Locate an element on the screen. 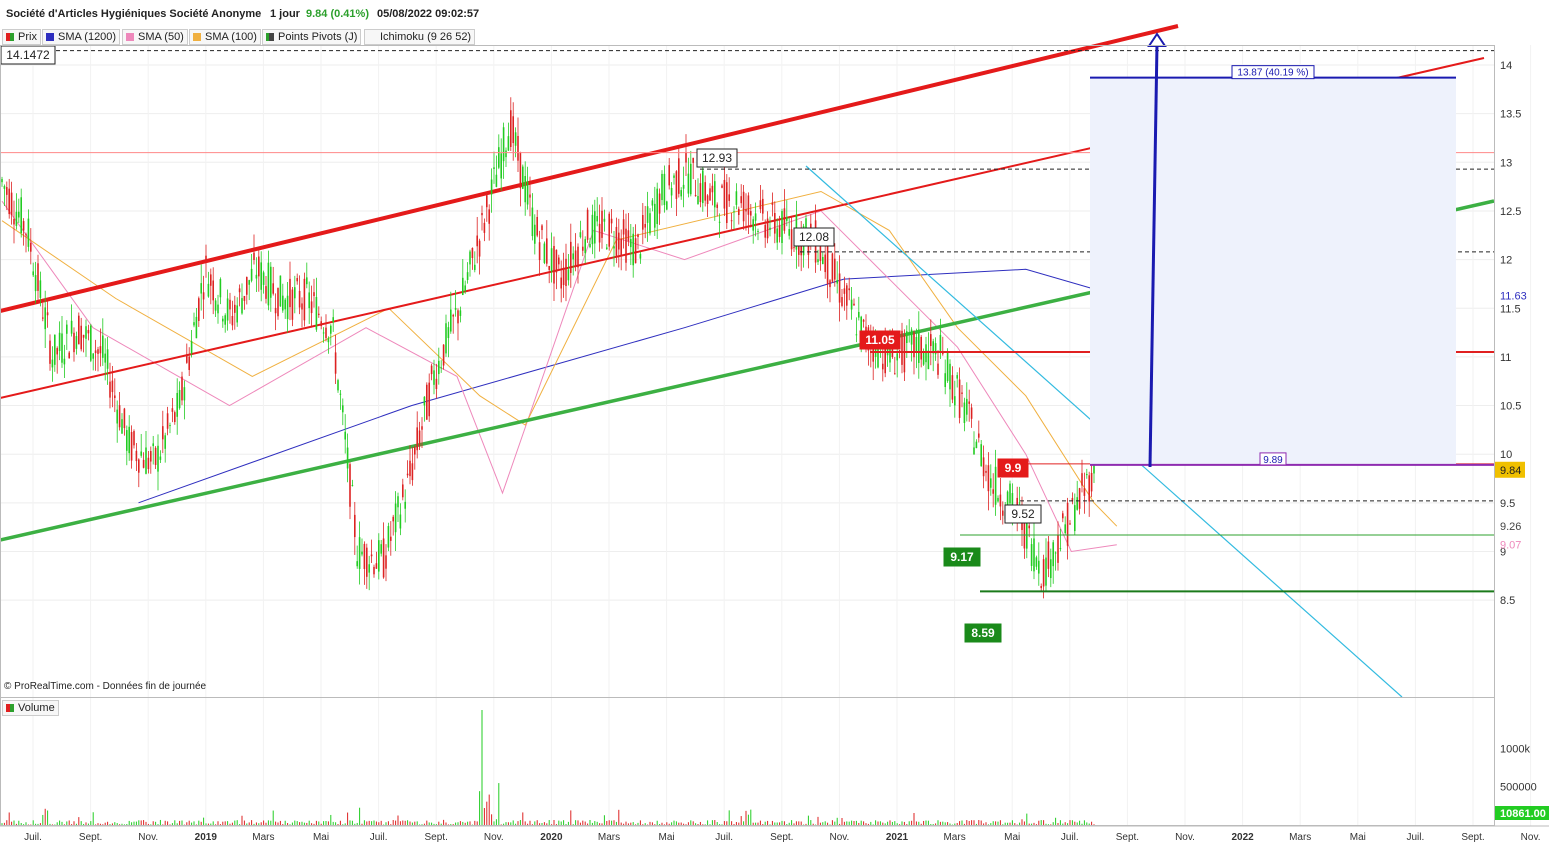  price-tick-label: 8.5 is located at coordinates (1507, 601).